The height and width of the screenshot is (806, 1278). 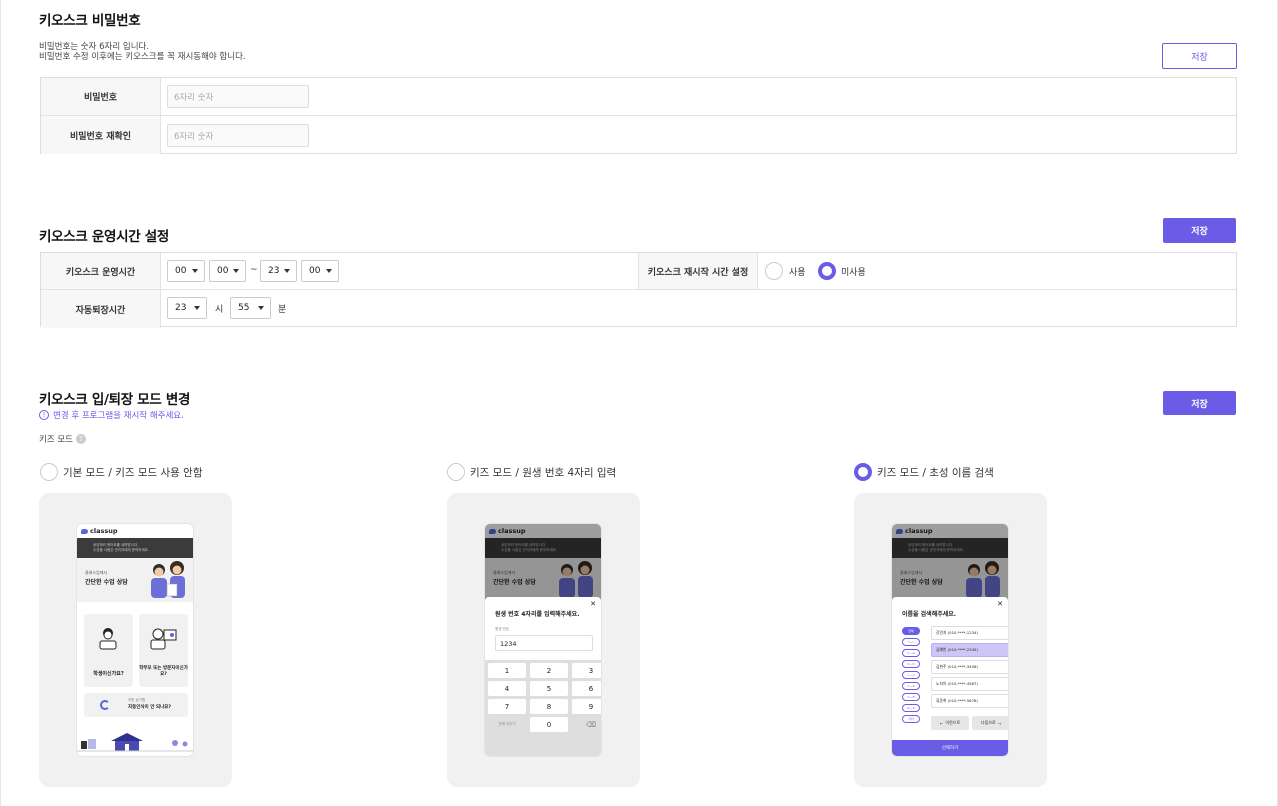 I want to click on student-option: 학생이신가요?, so click(x=108, y=650).